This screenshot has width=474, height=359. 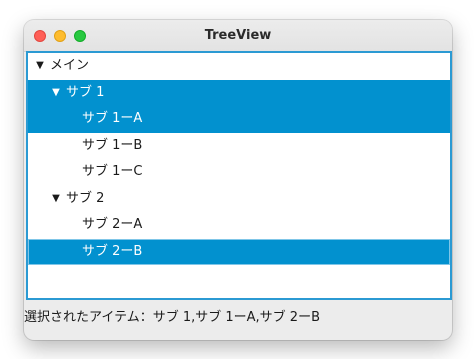 What do you see at coordinates (239, 66) in the screenshot?
I see `tree-item-main: ▼ メイン` at bounding box center [239, 66].